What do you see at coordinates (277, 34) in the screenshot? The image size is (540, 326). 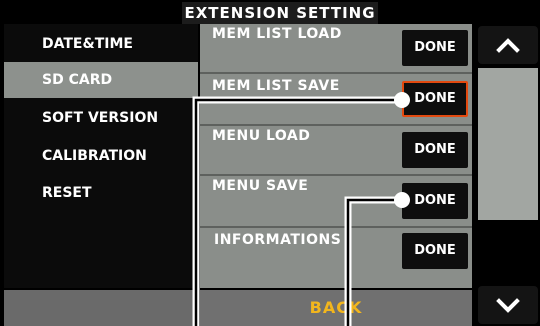 I see `row-label: MEM LIST LOAD` at bounding box center [277, 34].